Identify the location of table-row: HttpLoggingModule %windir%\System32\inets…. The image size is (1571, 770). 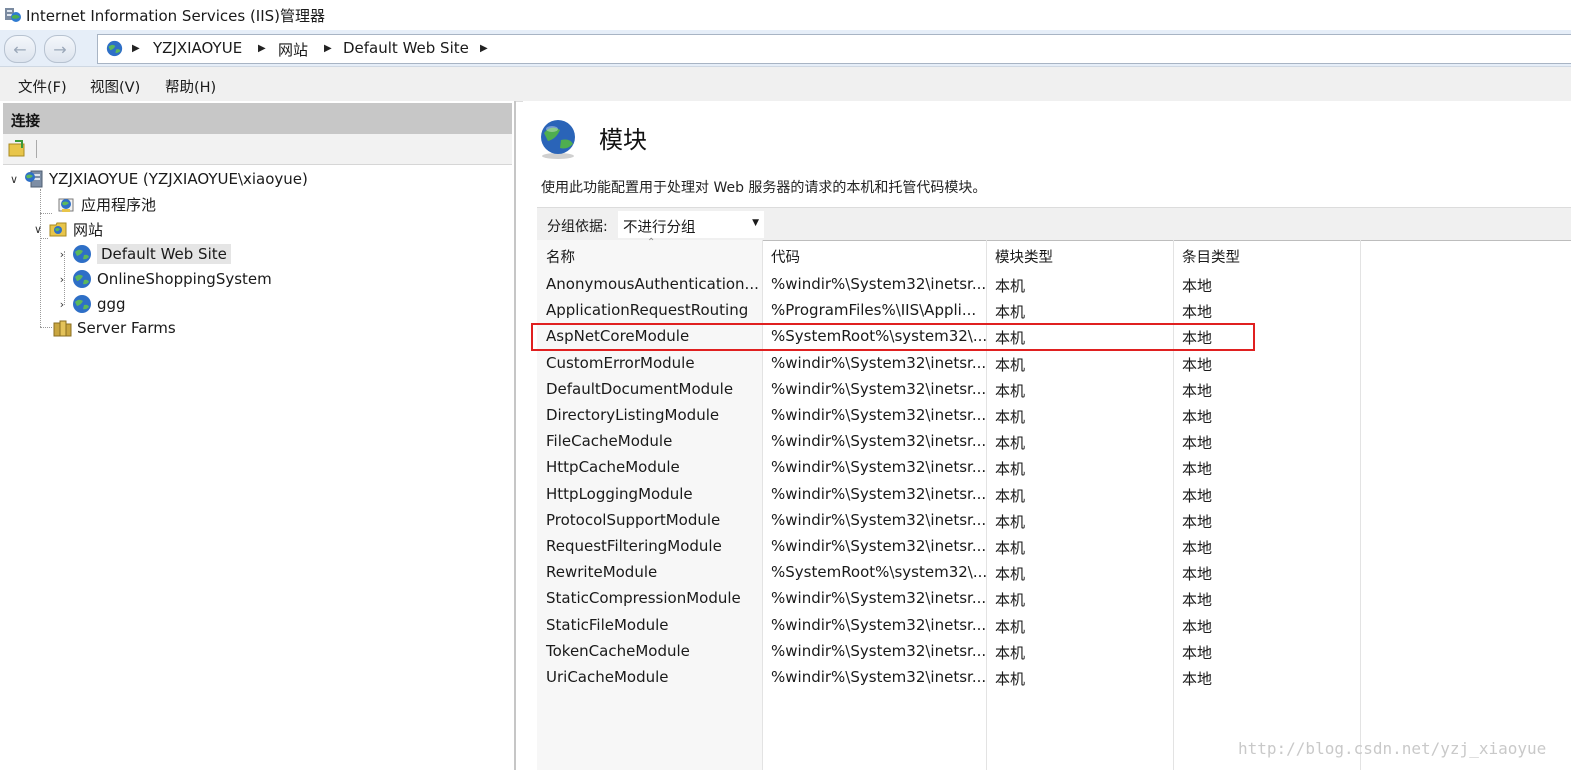
(1054, 495).